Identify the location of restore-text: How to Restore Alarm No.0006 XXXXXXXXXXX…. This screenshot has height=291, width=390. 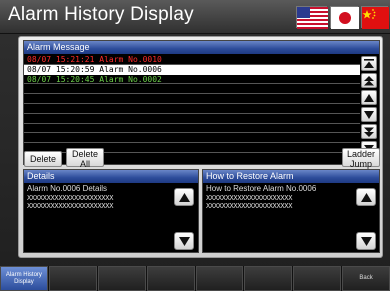
(261, 197).